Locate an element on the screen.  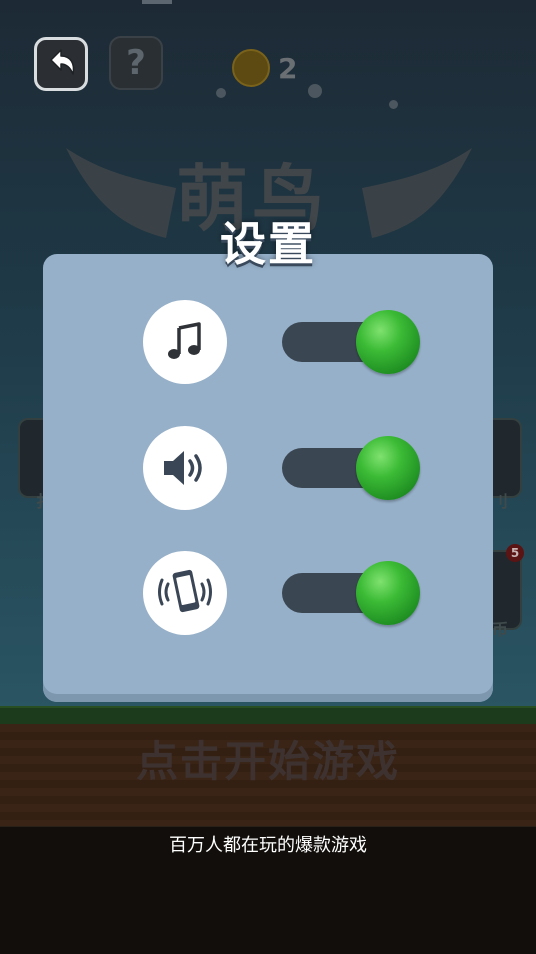
back-button is located at coordinates (61, 64).